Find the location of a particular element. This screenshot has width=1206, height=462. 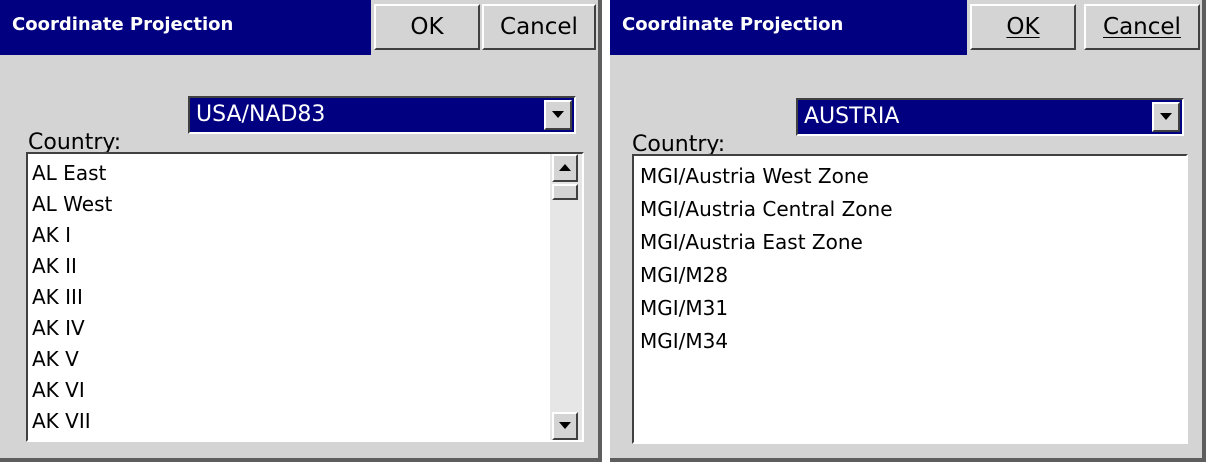

list-item: MGI/Austria West Zone is located at coordinates (766, 176).